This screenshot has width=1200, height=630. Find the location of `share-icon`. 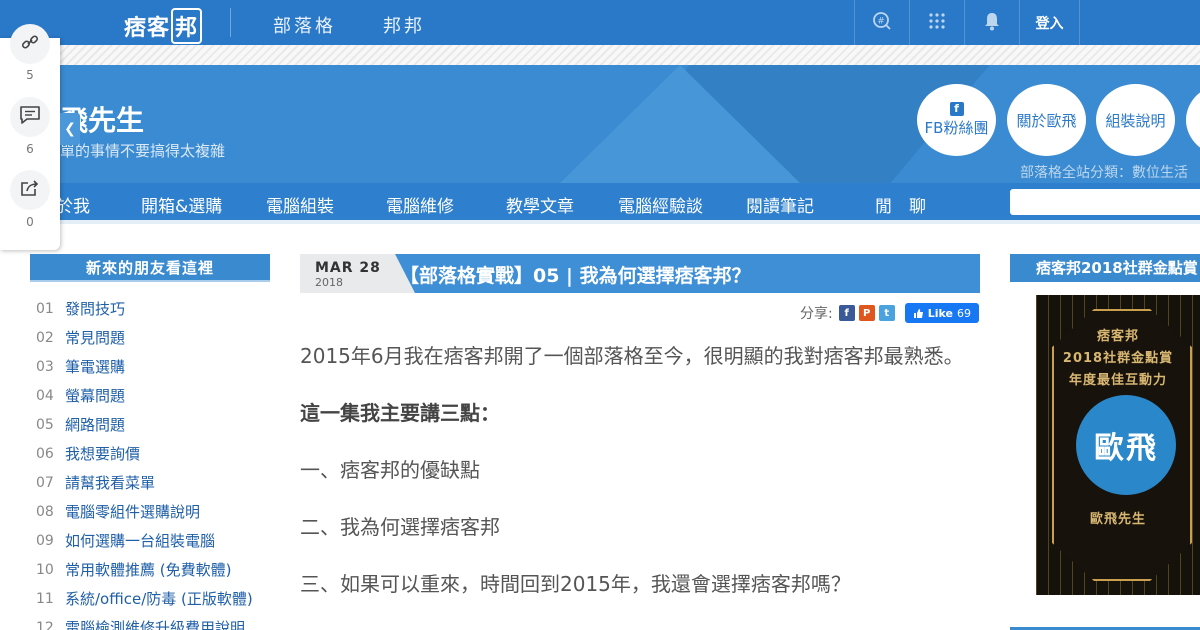

share-icon is located at coordinates (30, 190).